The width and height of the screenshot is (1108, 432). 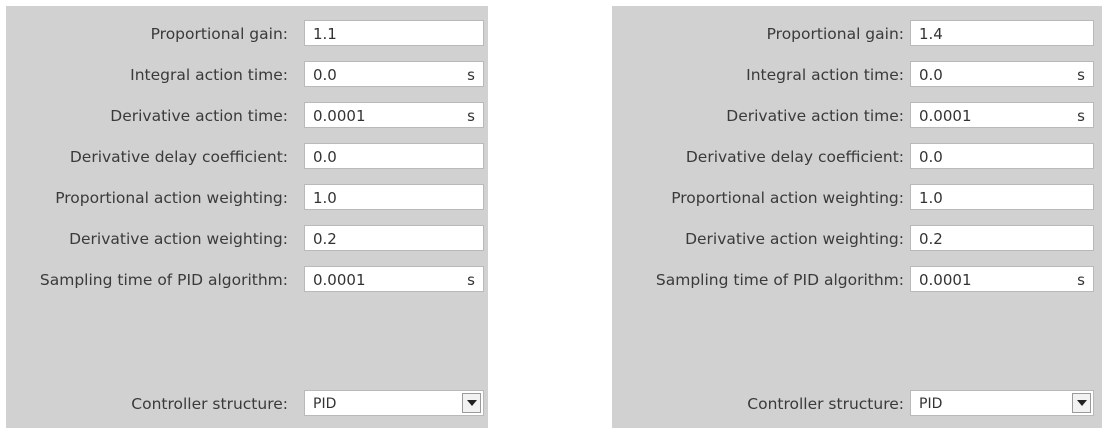 I want to click on proportional-gain-field: 1.4, so click(x=1002, y=33).